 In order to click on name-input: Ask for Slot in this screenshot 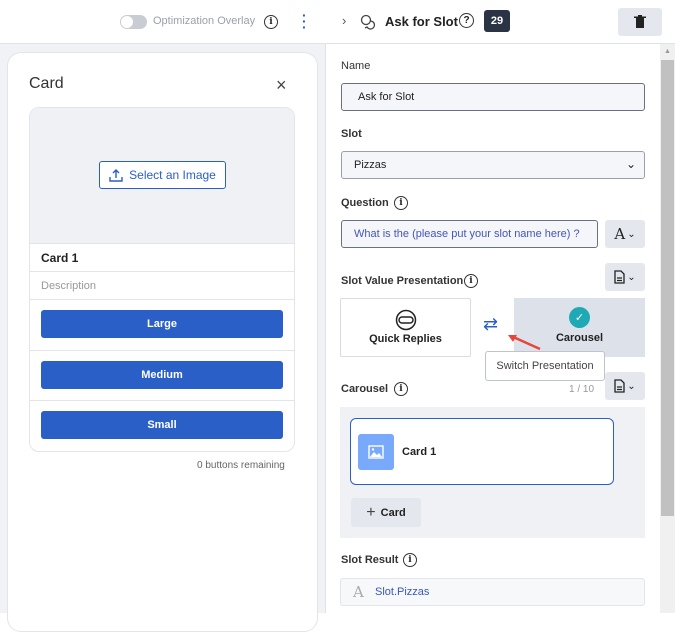, I will do `click(493, 97)`.